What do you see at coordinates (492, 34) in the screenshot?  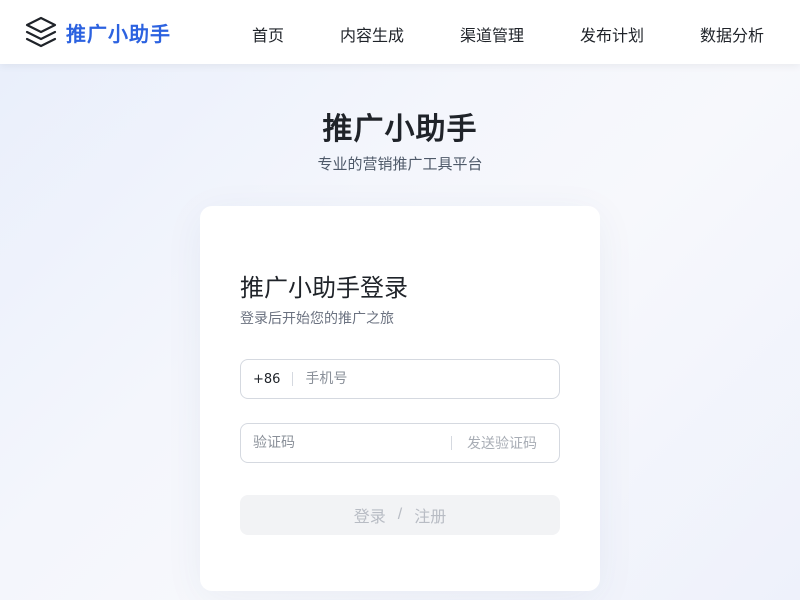 I see `nav-item-channel-management: 渠道管理` at bounding box center [492, 34].